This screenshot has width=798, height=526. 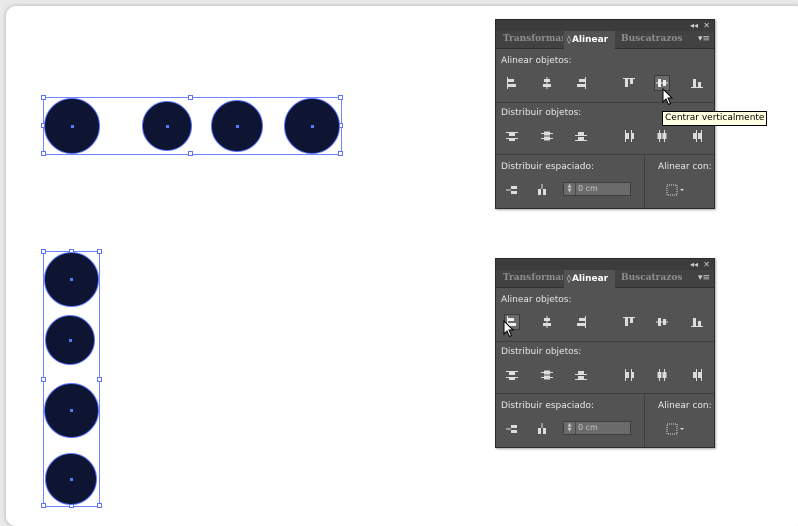 I want to click on tooltip: Centrar verticalmente, so click(x=715, y=118).